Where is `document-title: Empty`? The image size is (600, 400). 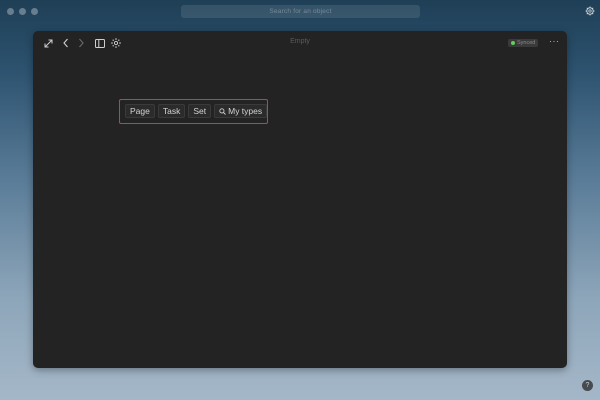 document-title: Empty is located at coordinates (300, 41).